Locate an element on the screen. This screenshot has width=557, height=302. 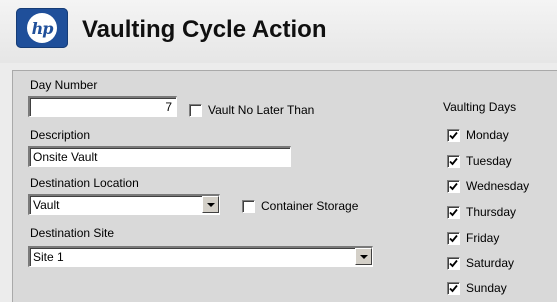
day-checkbox-tuesday: Tuesday is located at coordinates (479, 161).